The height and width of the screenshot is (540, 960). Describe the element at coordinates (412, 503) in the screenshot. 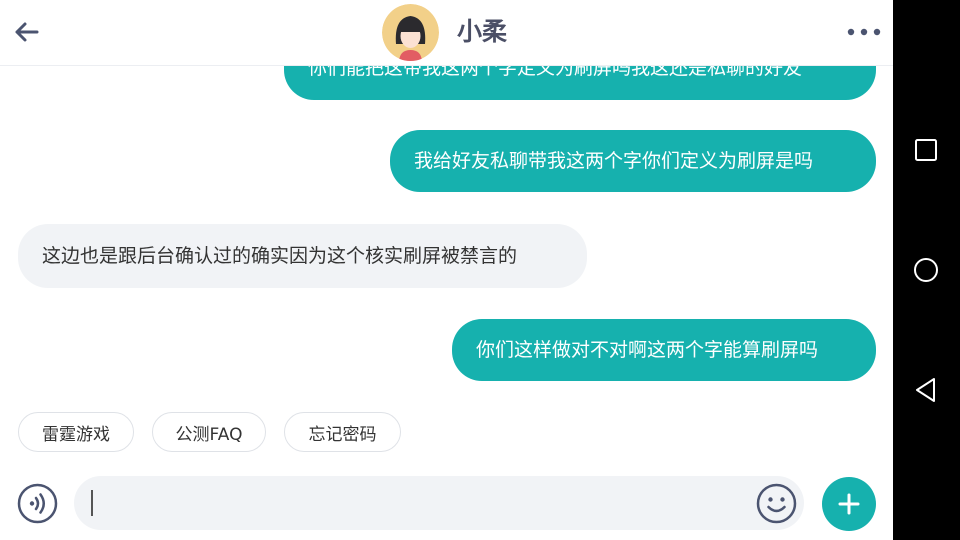

I see `message-input` at that location.